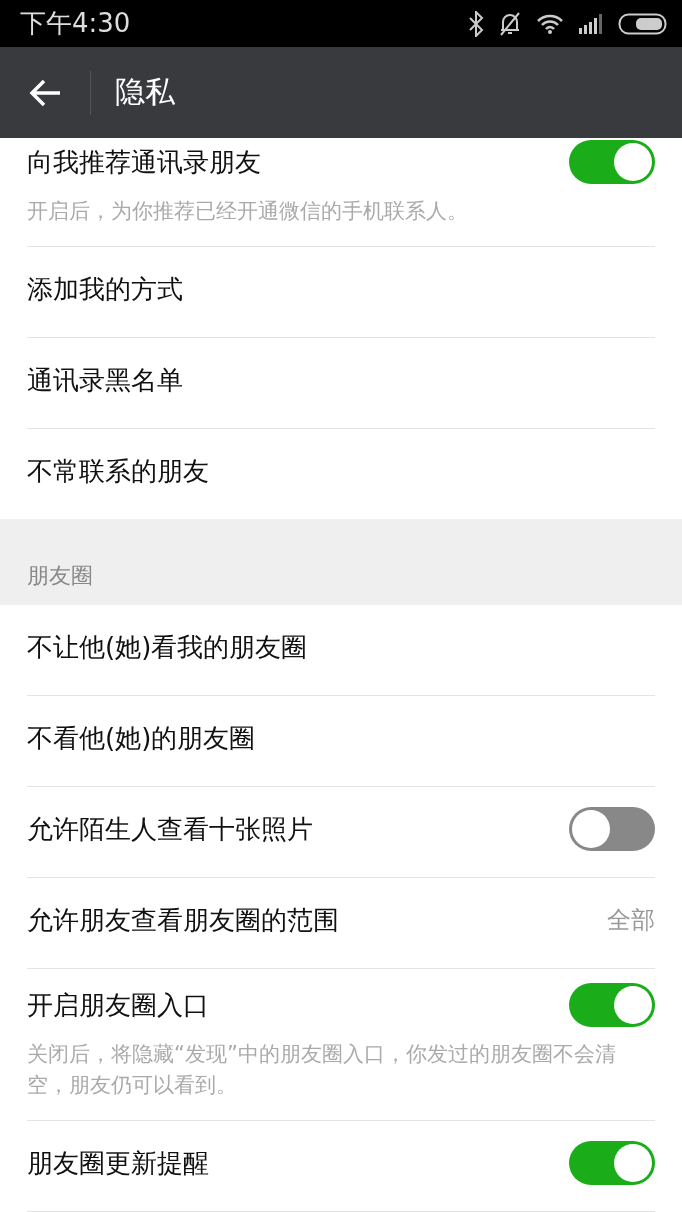  Describe the element at coordinates (118, 1005) in the screenshot. I see `setting-label: 开启朋友圈入口` at that location.